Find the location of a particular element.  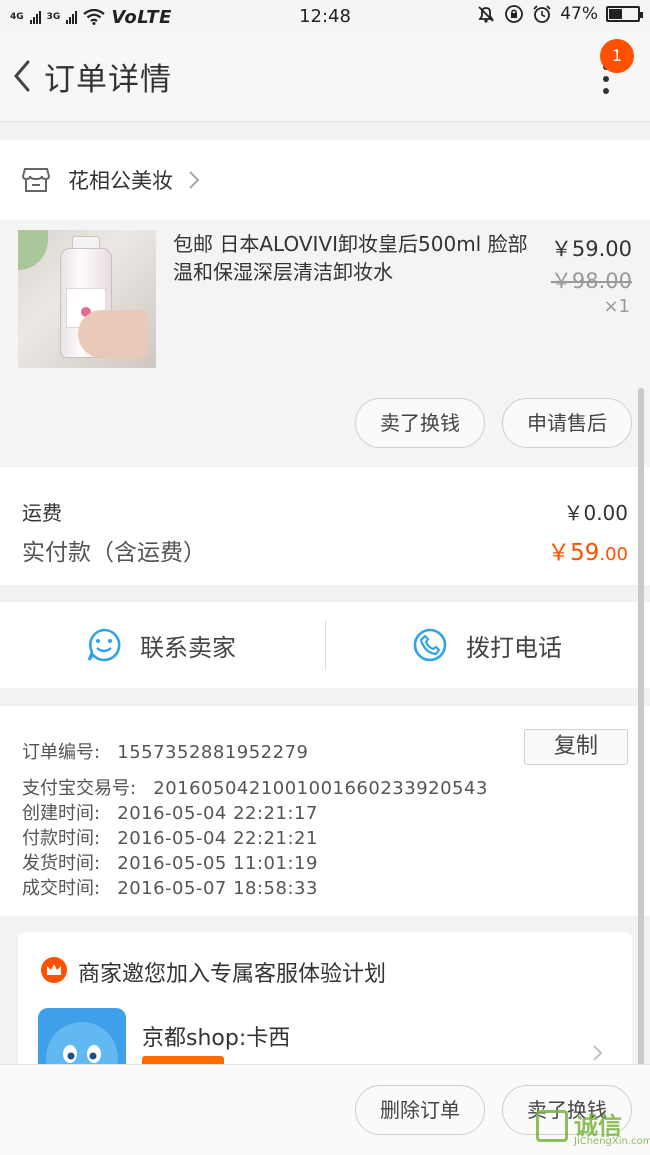

battery-percent: 47% is located at coordinates (579, 14).